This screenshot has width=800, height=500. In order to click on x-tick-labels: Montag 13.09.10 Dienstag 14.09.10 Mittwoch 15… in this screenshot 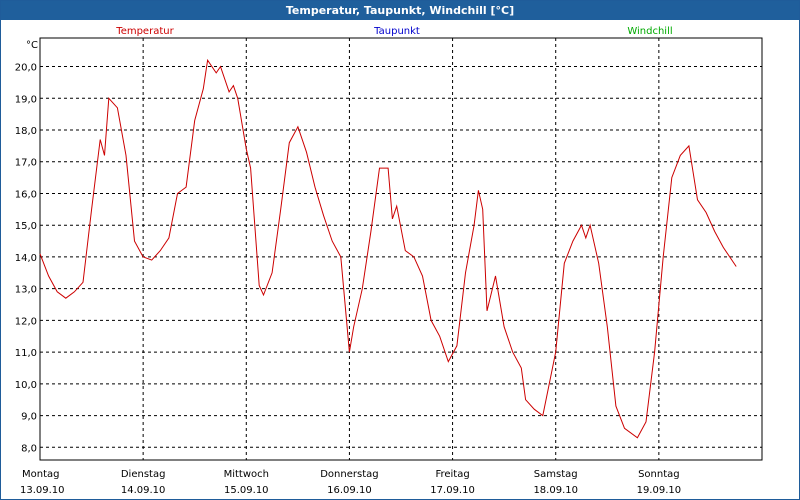, I will do `click(350, 482)`.